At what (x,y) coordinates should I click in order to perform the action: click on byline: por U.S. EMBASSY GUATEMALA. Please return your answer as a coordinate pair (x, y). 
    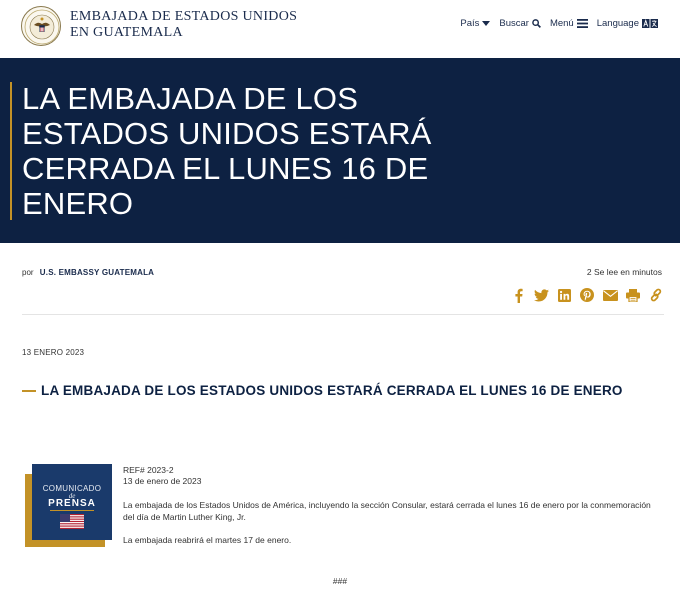
    Looking at the image, I should click on (88, 272).